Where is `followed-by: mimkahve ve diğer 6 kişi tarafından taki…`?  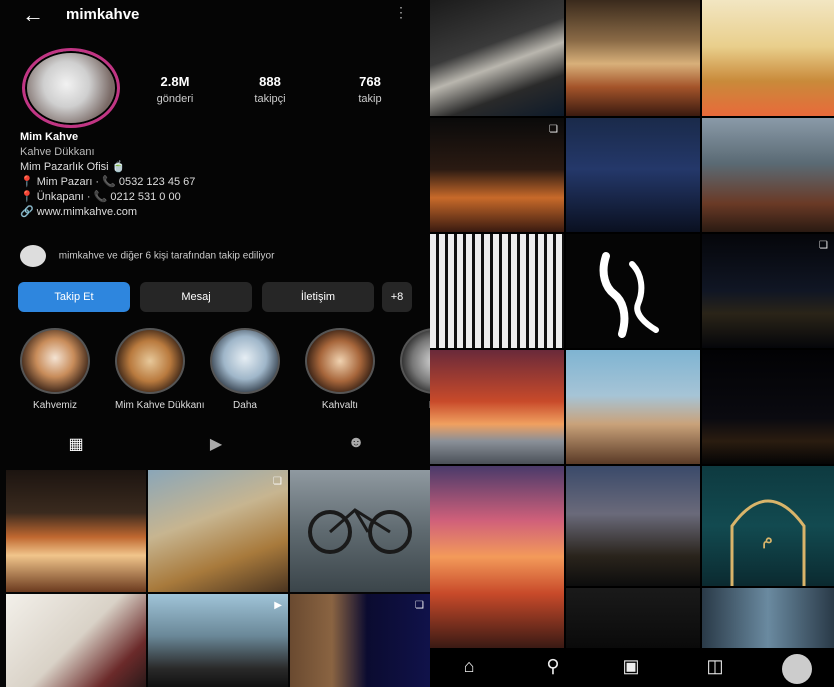
followed-by: mimkahve ve diğer 6 kişi tarafından taki… is located at coordinates (220, 256).